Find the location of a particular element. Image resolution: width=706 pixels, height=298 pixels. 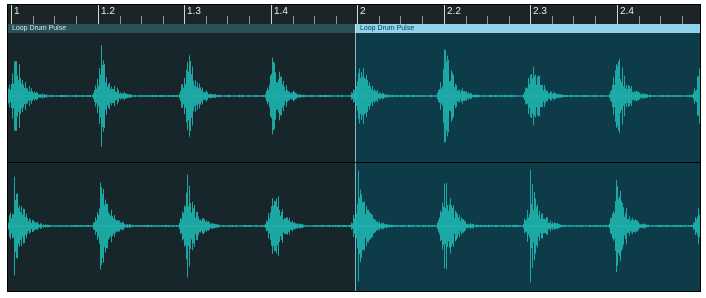

ruler-label: 2.3 is located at coordinates (540, 11).